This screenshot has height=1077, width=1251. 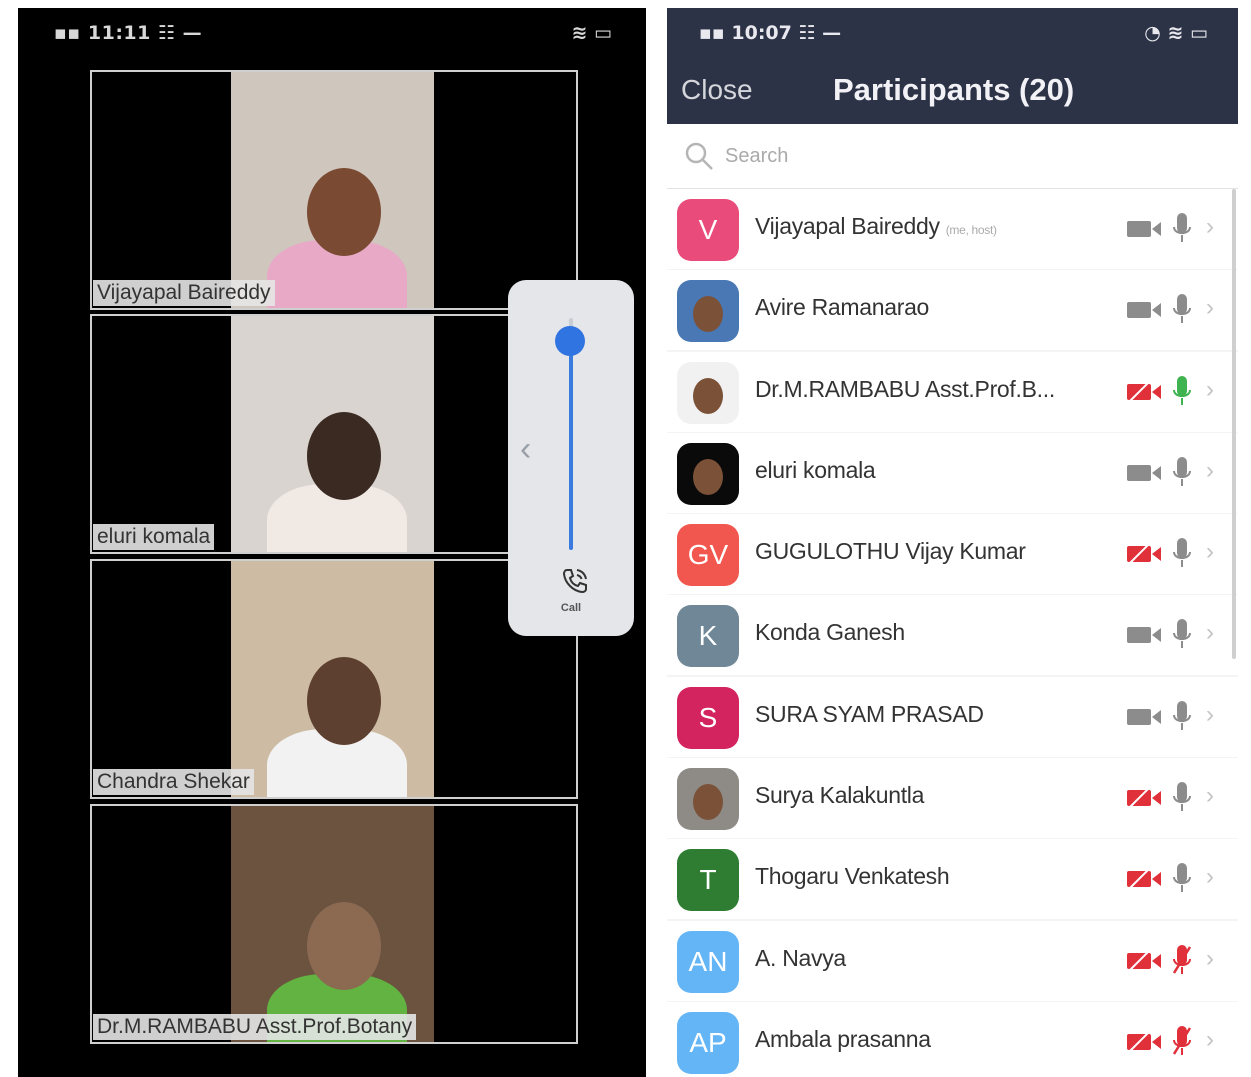 What do you see at coordinates (571, 445) in the screenshot?
I see `volume-slider-fill` at bounding box center [571, 445].